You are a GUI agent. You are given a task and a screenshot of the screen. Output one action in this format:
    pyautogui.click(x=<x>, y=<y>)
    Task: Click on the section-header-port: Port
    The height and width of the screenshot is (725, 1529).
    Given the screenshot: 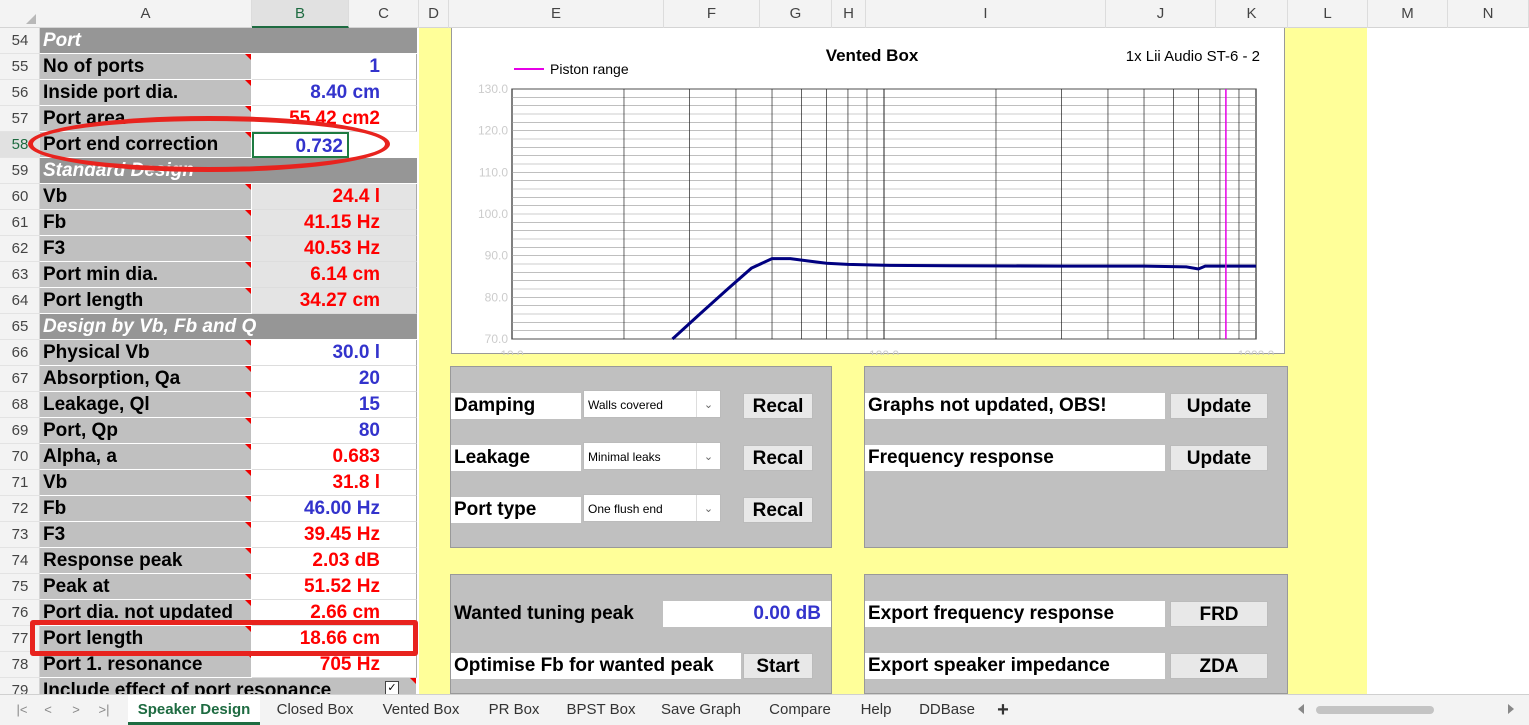 What is the action you would take?
    pyautogui.click(x=228, y=41)
    